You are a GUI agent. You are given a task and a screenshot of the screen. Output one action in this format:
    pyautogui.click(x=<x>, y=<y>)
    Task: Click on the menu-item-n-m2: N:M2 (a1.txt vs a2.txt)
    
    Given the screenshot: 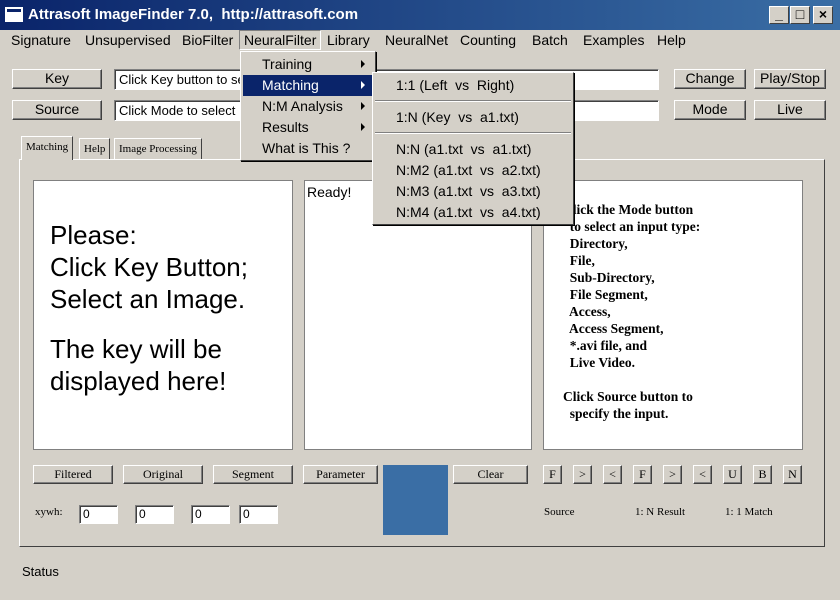 What is the action you would take?
    pyautogui.click(x=473, y=170)
    